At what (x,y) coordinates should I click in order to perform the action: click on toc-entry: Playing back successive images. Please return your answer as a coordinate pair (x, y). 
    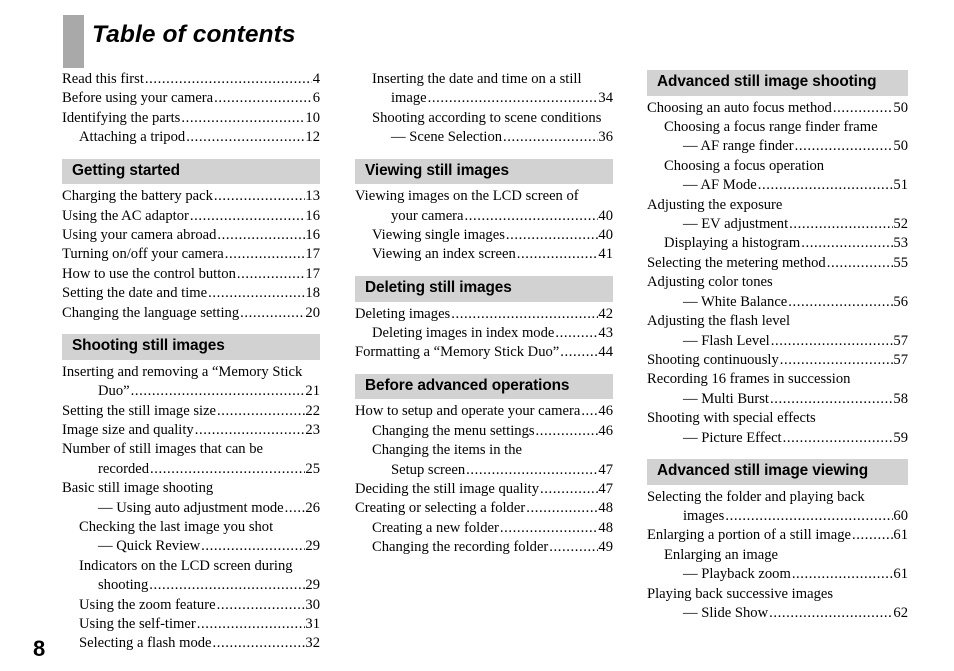
    Looking at the image, I should click on (777, 594).